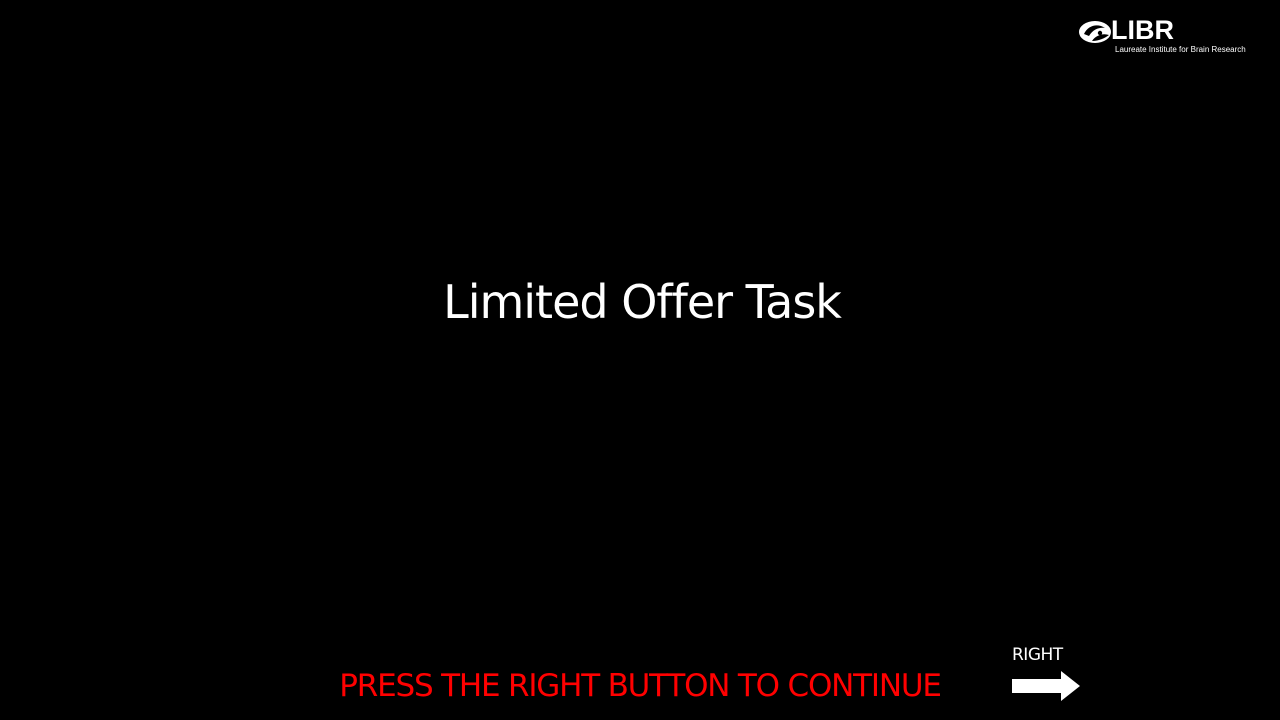  What do you see at coordinates (1095, 32) in the screenshot?
I see `brain-swirl-icon` at bounding box center [1095, 32].